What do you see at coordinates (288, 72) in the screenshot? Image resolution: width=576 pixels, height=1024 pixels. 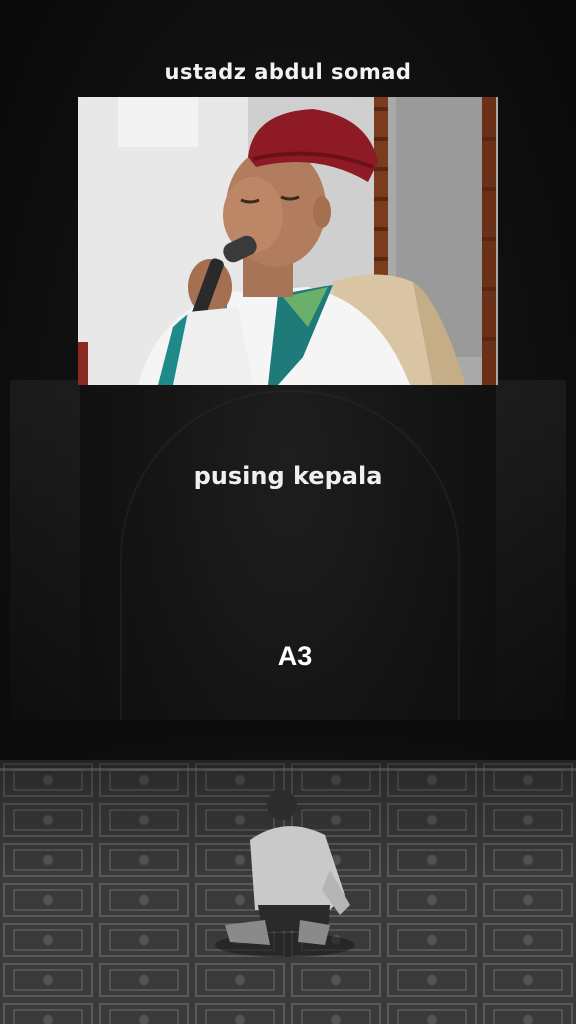 I see `video-title: ustadz abdul somad` at bounding box center [288, 72].